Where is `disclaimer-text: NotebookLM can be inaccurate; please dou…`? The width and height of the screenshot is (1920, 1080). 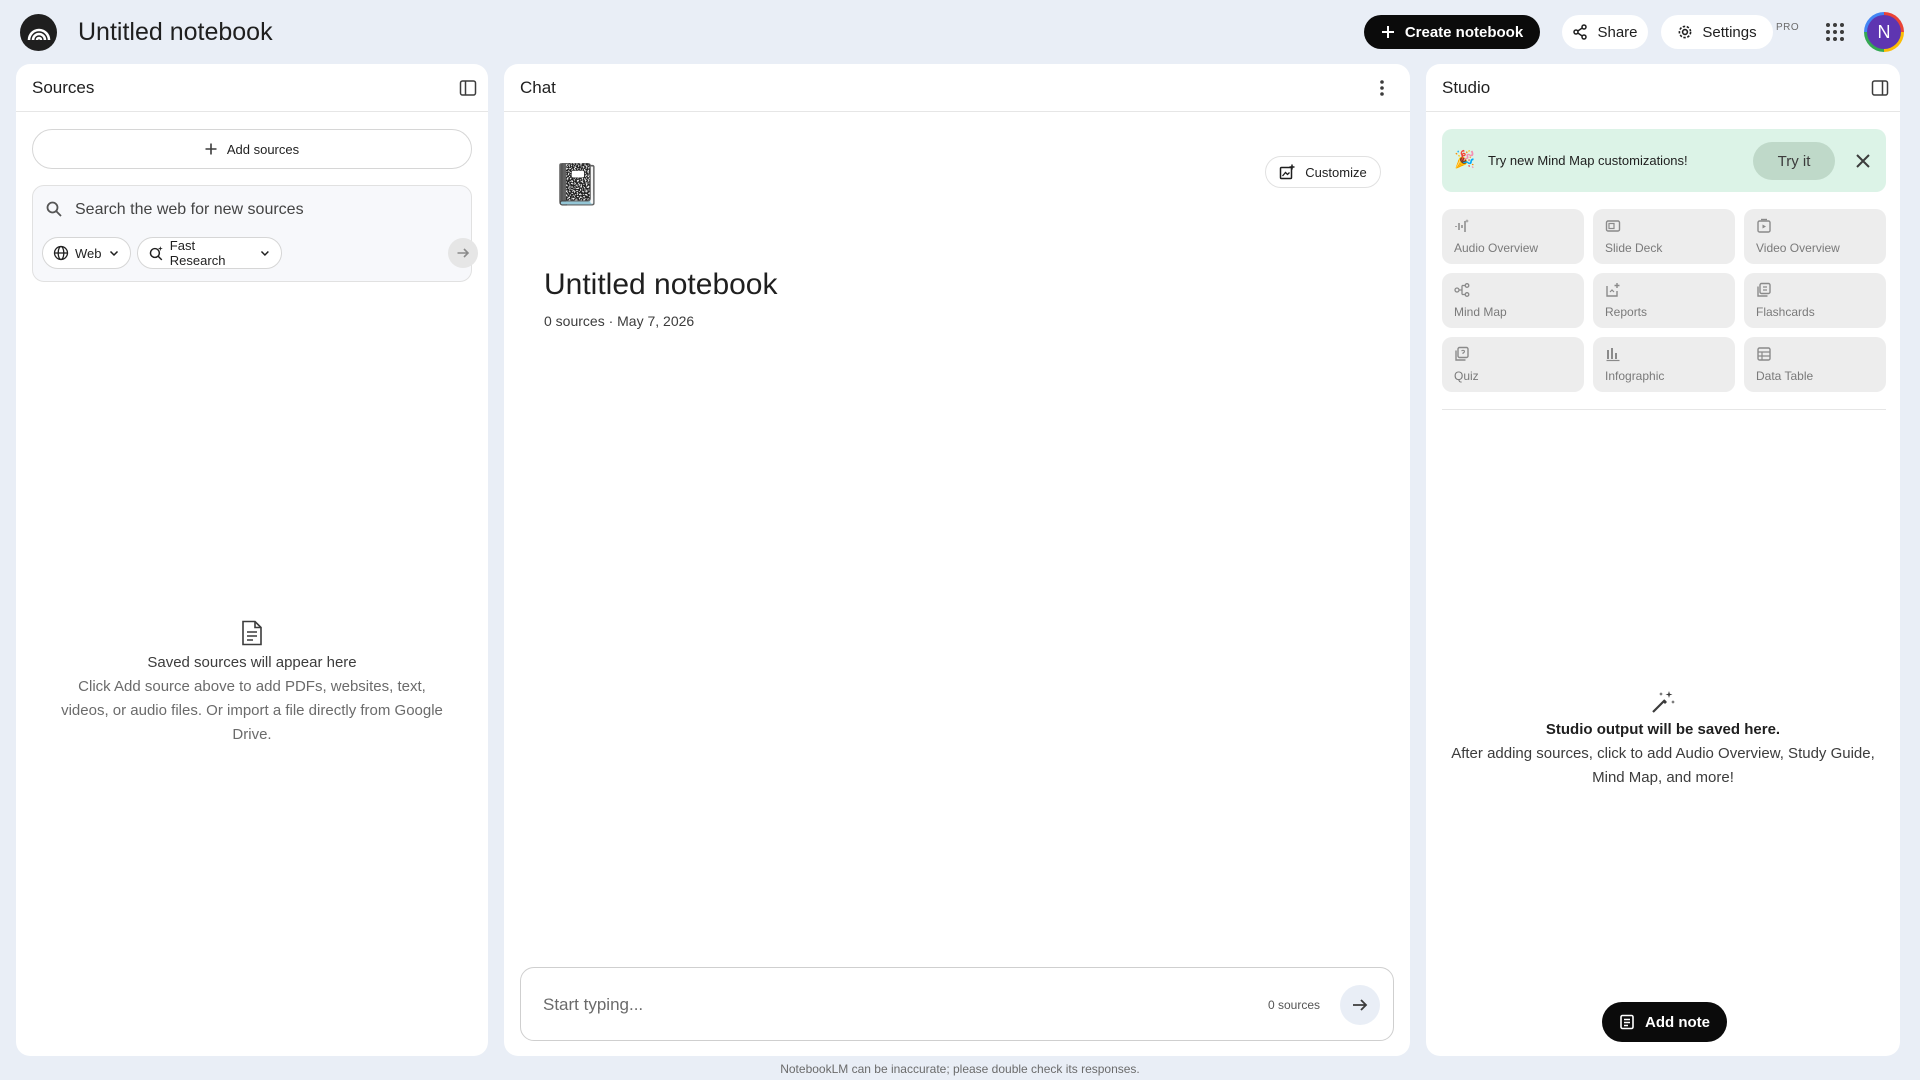 disclaimer-text: NotebookLM can be inaccurate; please dou… is located at coordinates (960, 1069).